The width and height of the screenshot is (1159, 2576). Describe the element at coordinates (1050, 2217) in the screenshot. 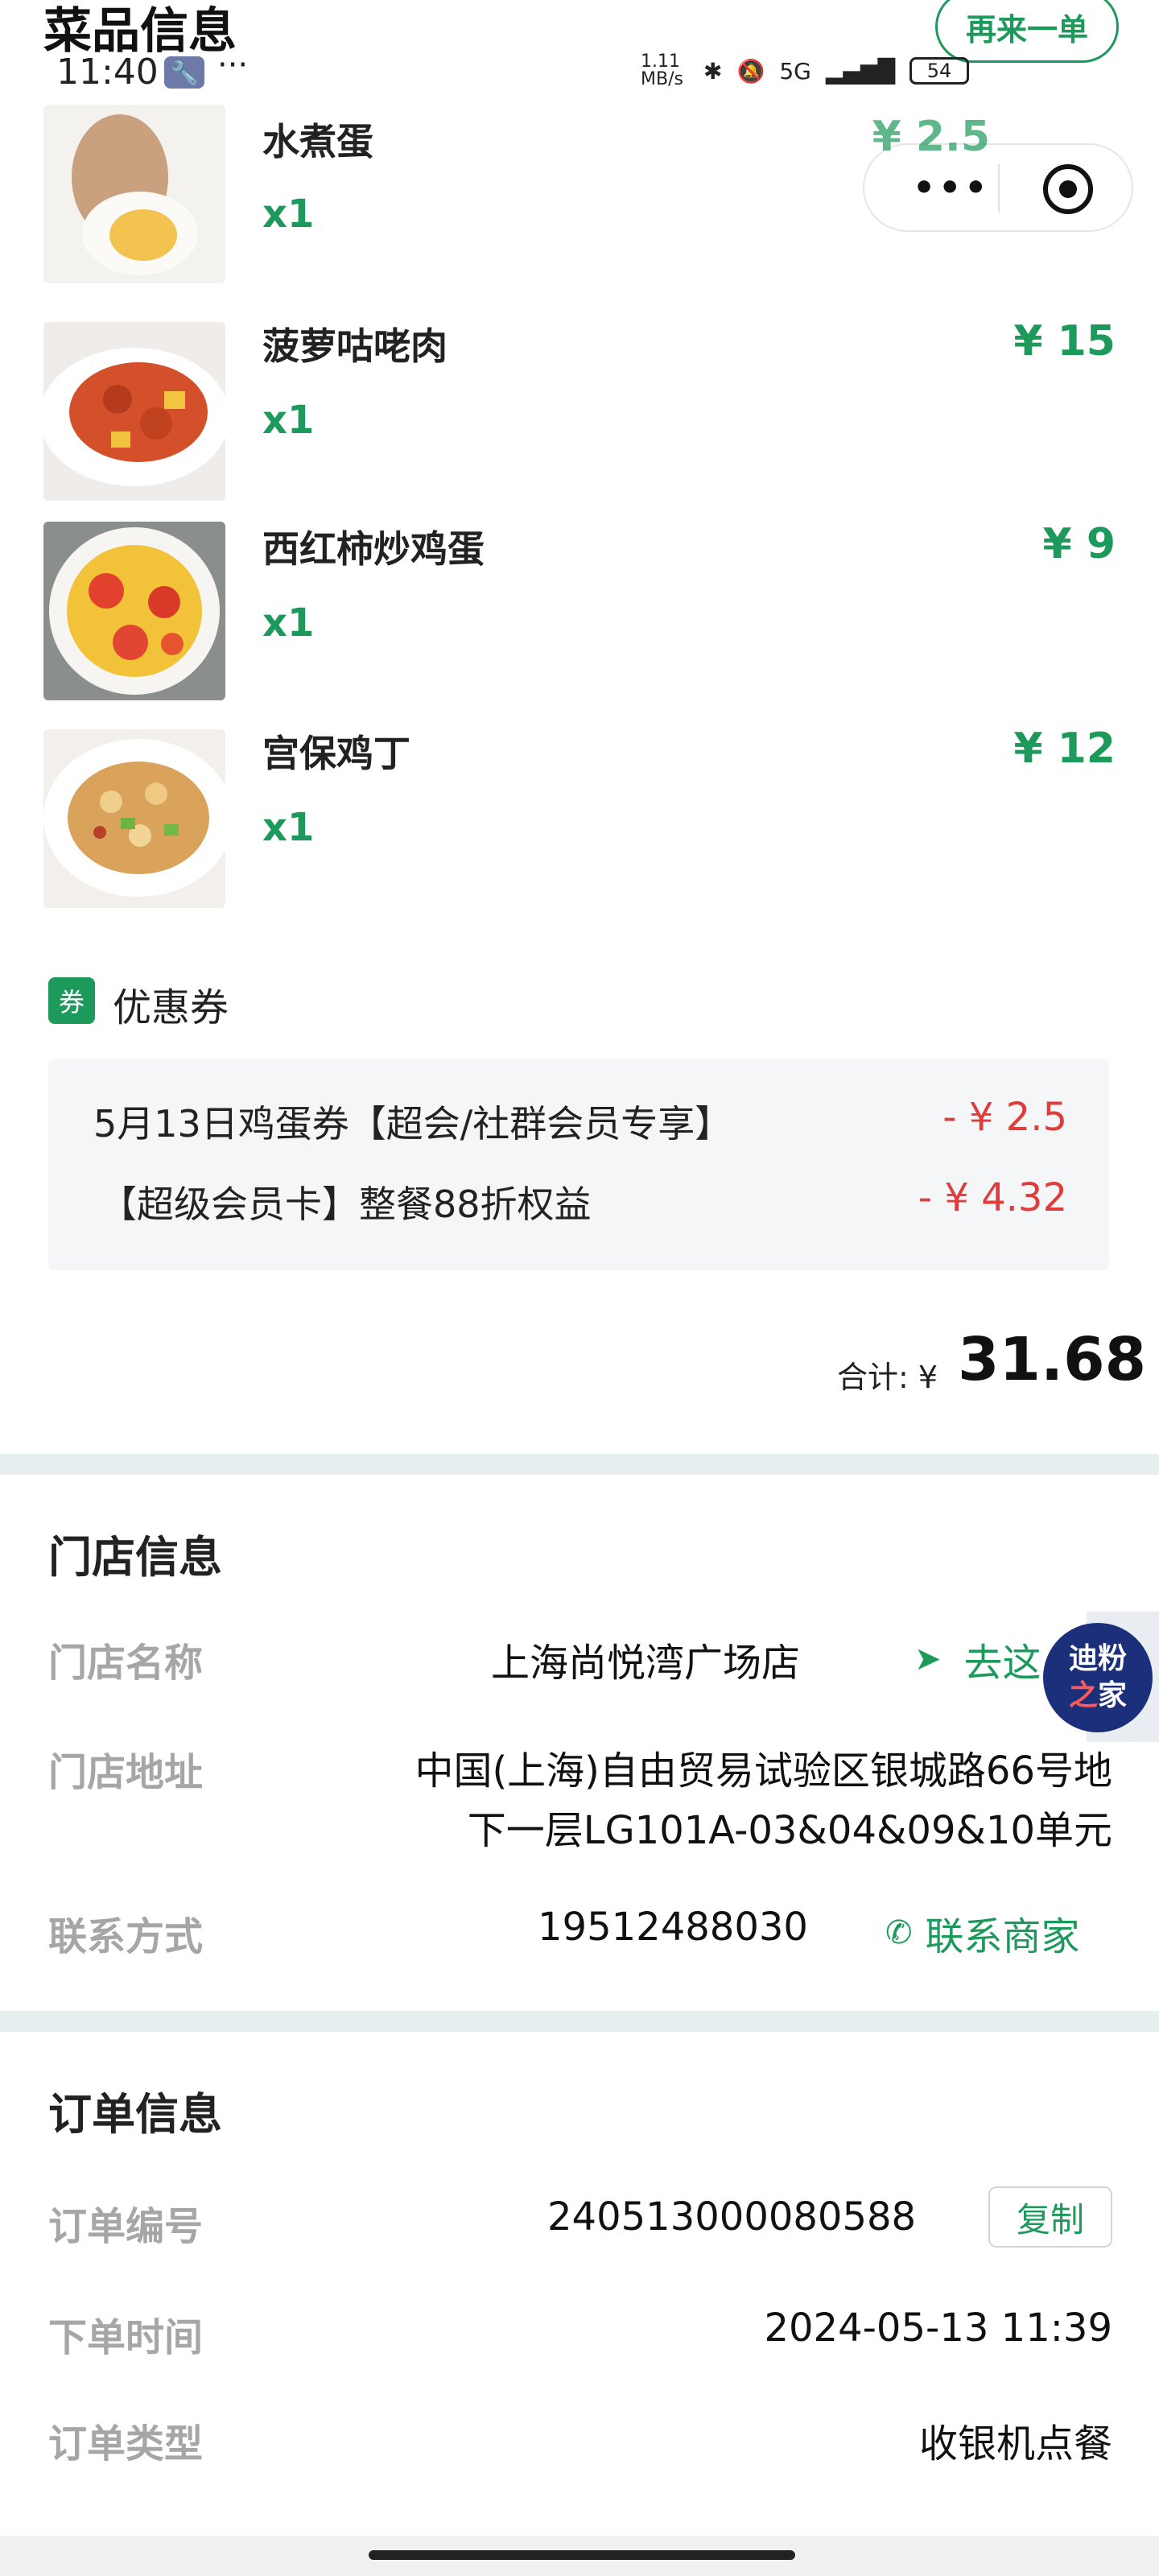

I see `copy-order-number-button: 复制` at that location.